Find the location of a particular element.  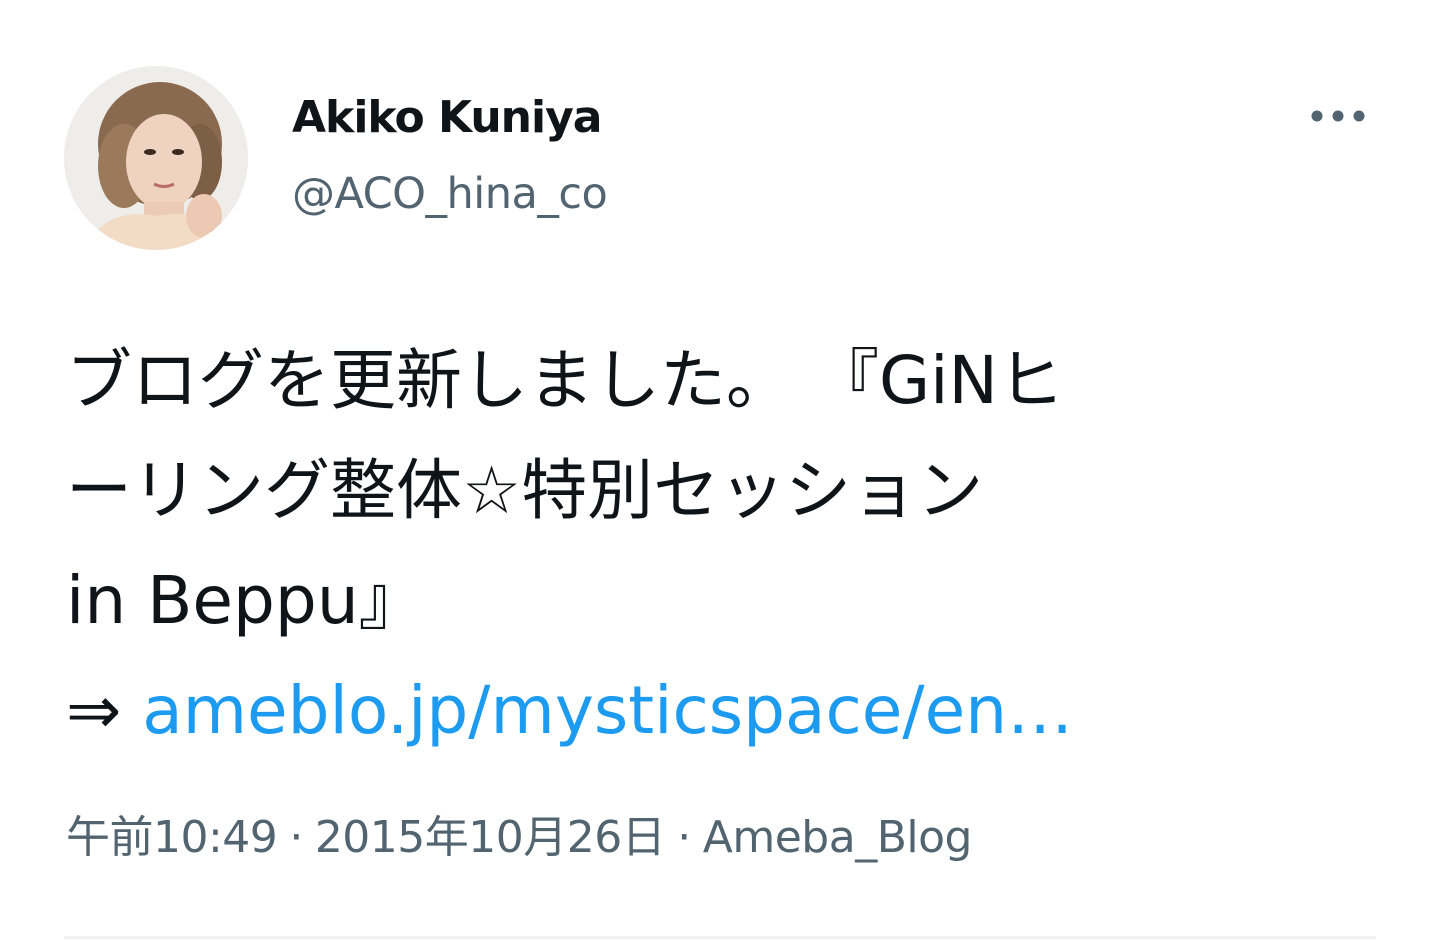

tweet-time: 午前10:49 is located at coordinates (172, 837).